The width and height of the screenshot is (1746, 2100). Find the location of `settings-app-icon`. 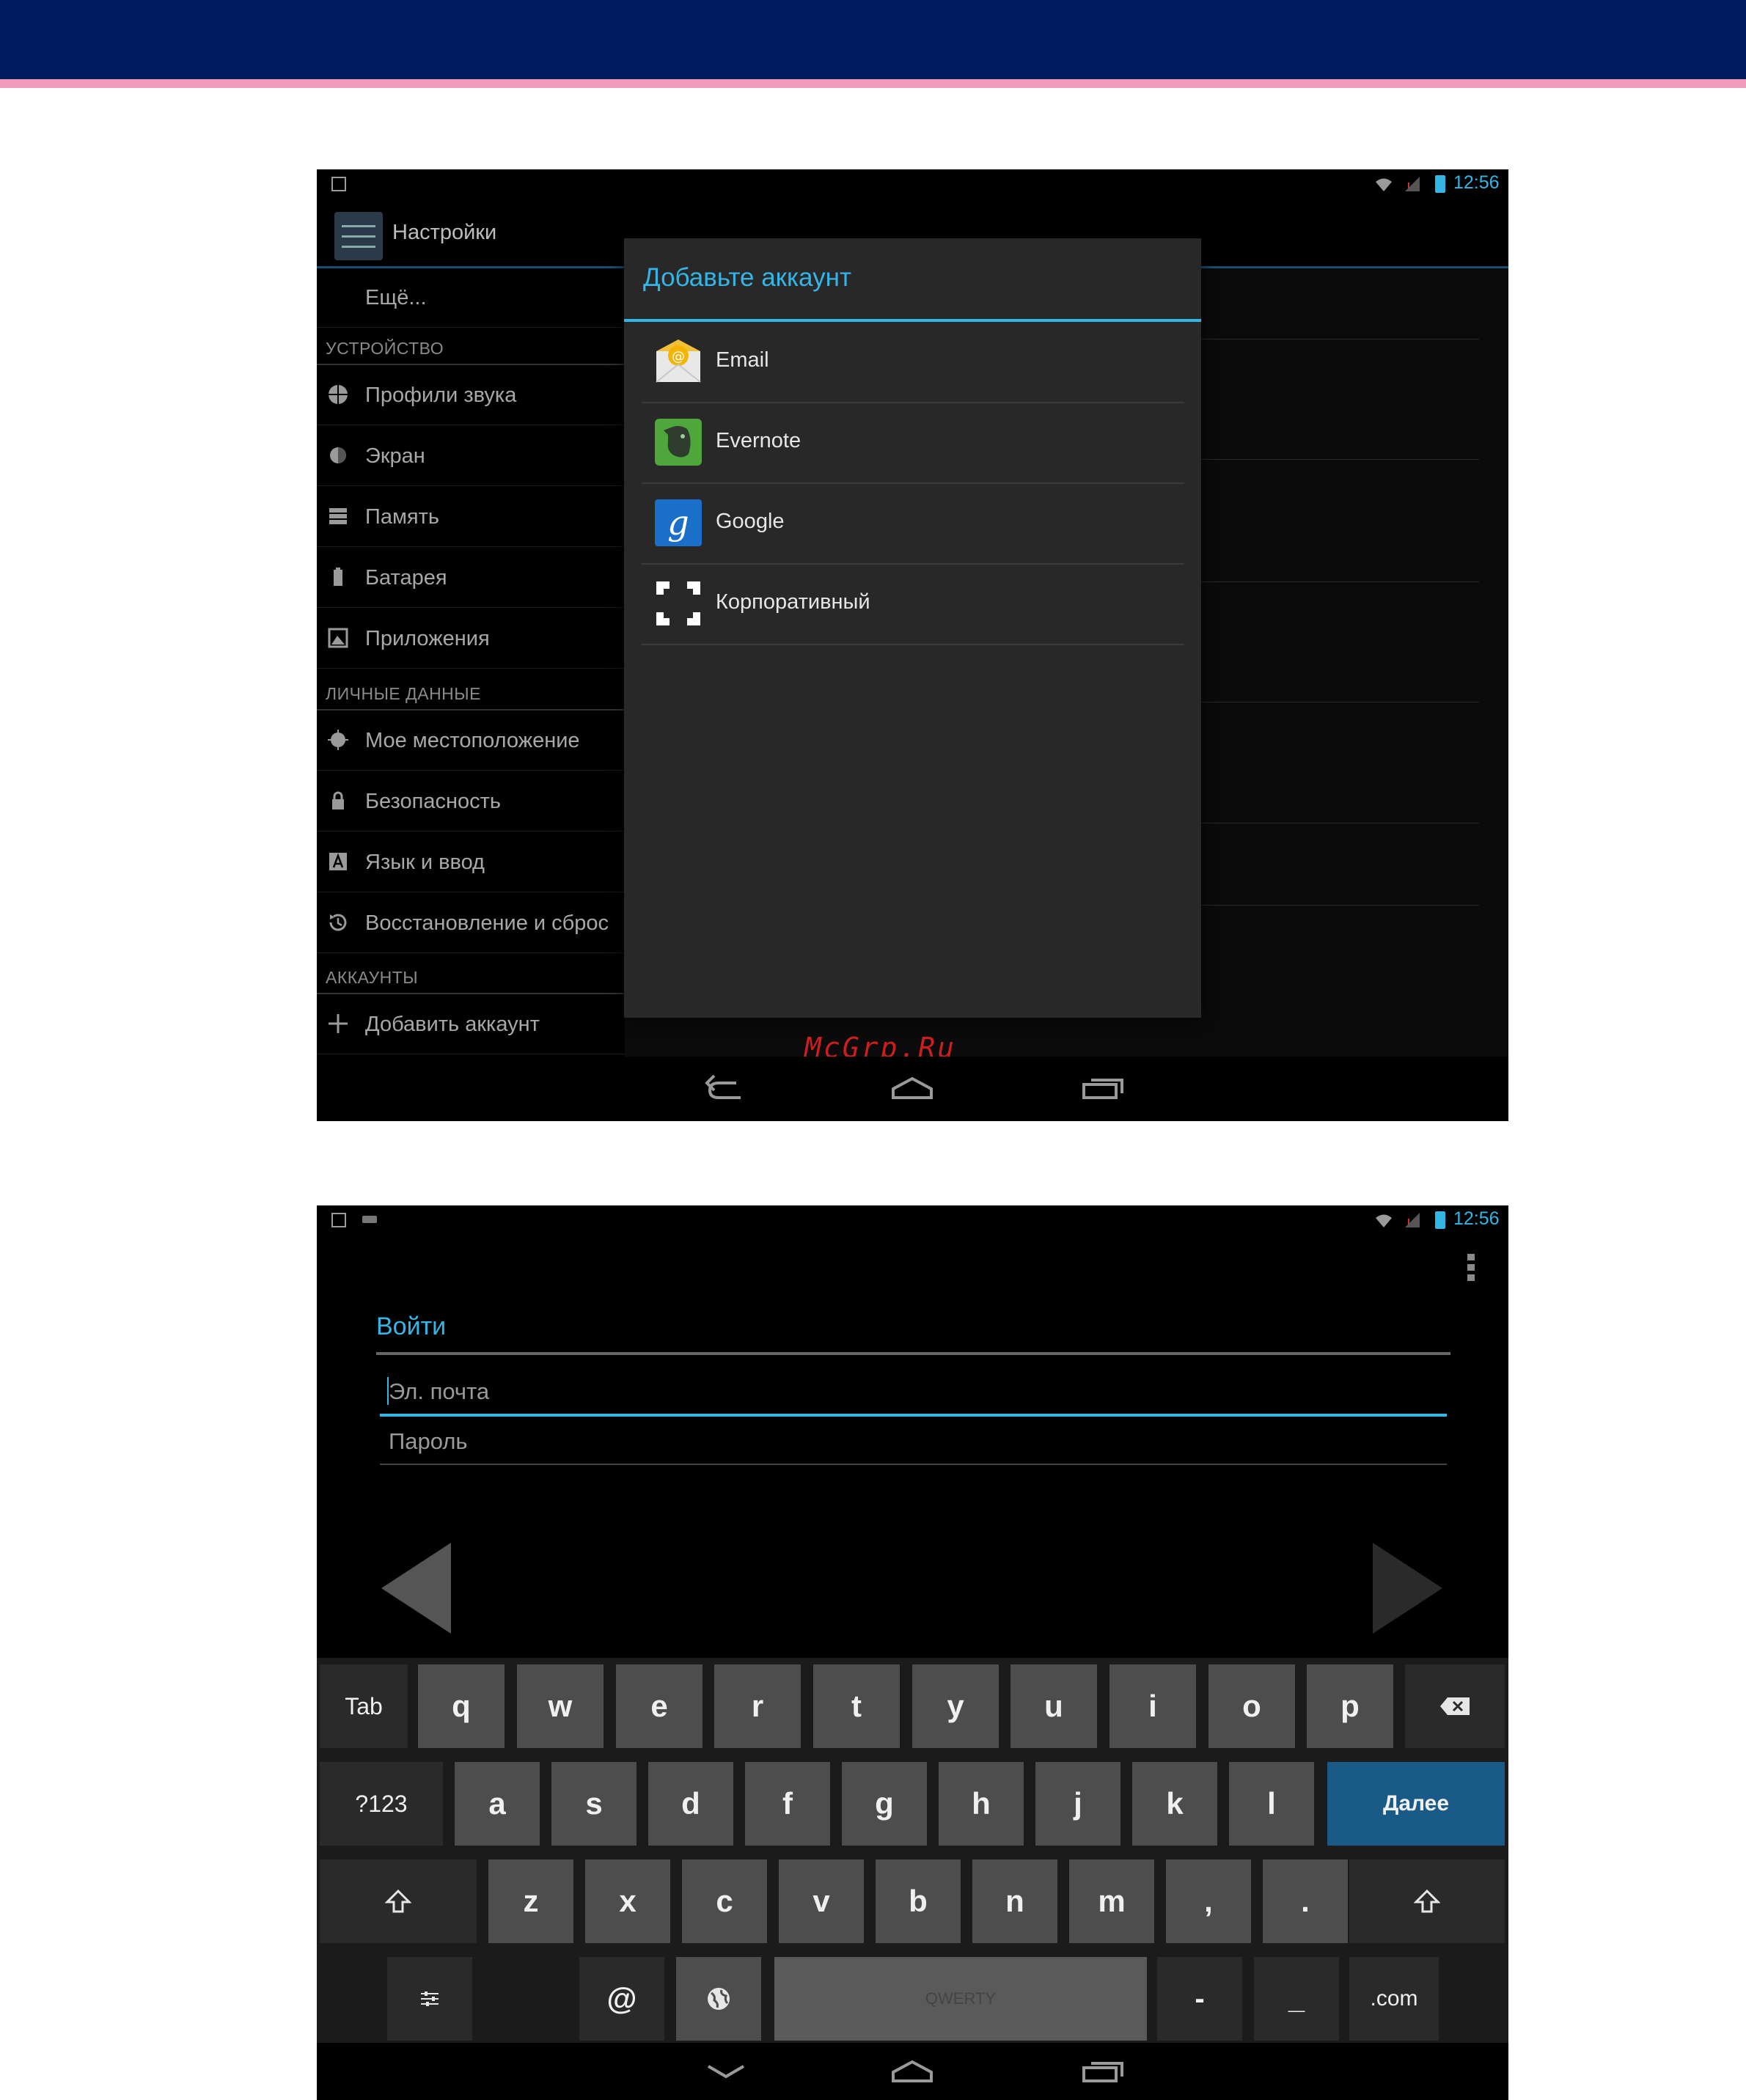

settings-app-icon is located at coordinates (358, 236).